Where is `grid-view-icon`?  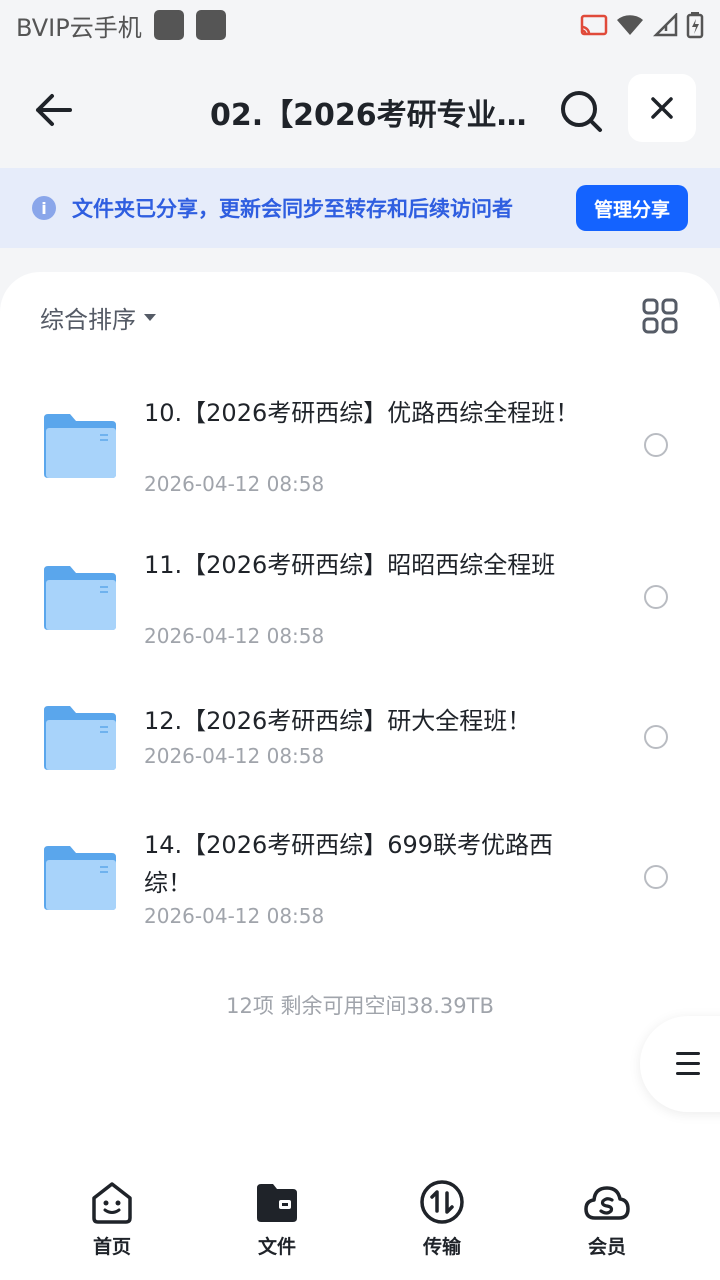 grid-view-icon is located at coordinates (660, 316).